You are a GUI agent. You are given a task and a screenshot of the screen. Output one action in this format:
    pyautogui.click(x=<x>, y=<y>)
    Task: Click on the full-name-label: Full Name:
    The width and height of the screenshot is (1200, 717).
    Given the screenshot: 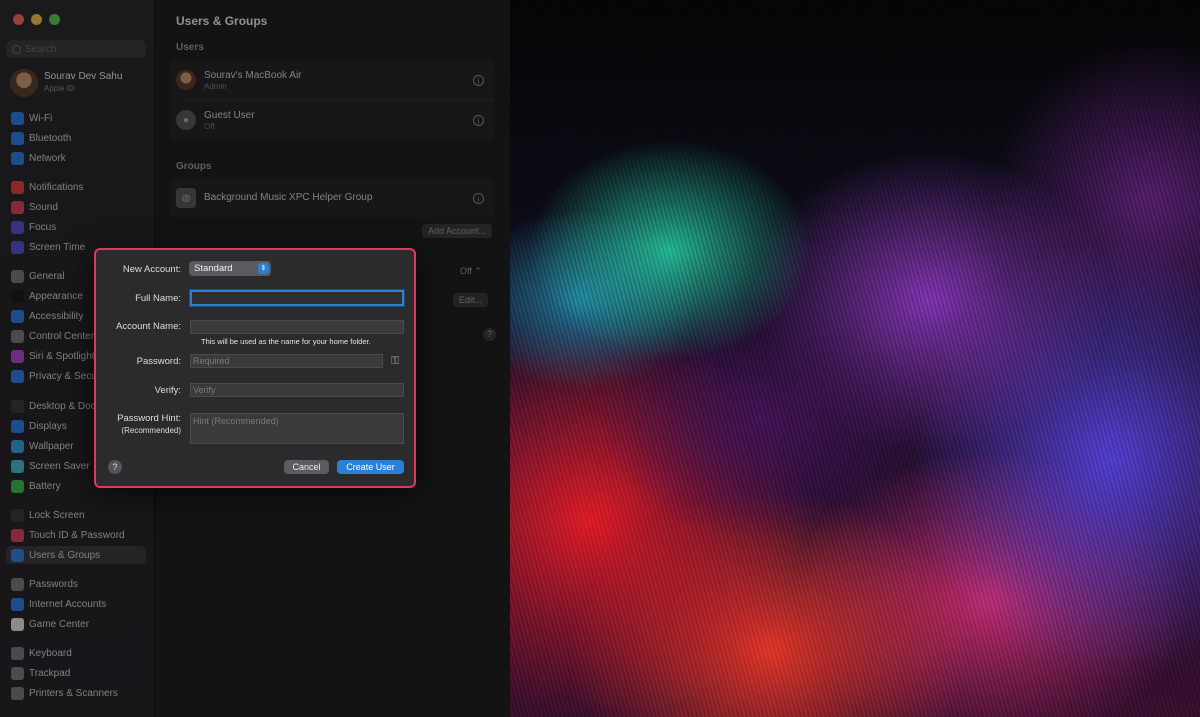 What is the action you would take?
    pyautogui.click(x=158, y=298)
    